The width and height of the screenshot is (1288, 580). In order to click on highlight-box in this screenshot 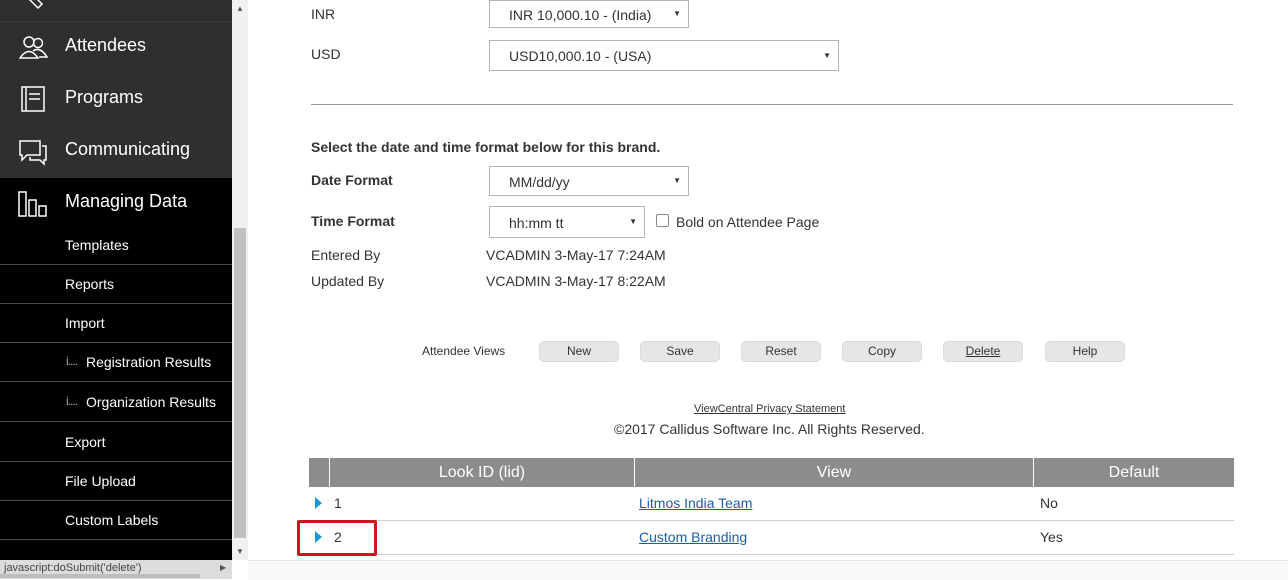, I will do `click(337, 538)`.